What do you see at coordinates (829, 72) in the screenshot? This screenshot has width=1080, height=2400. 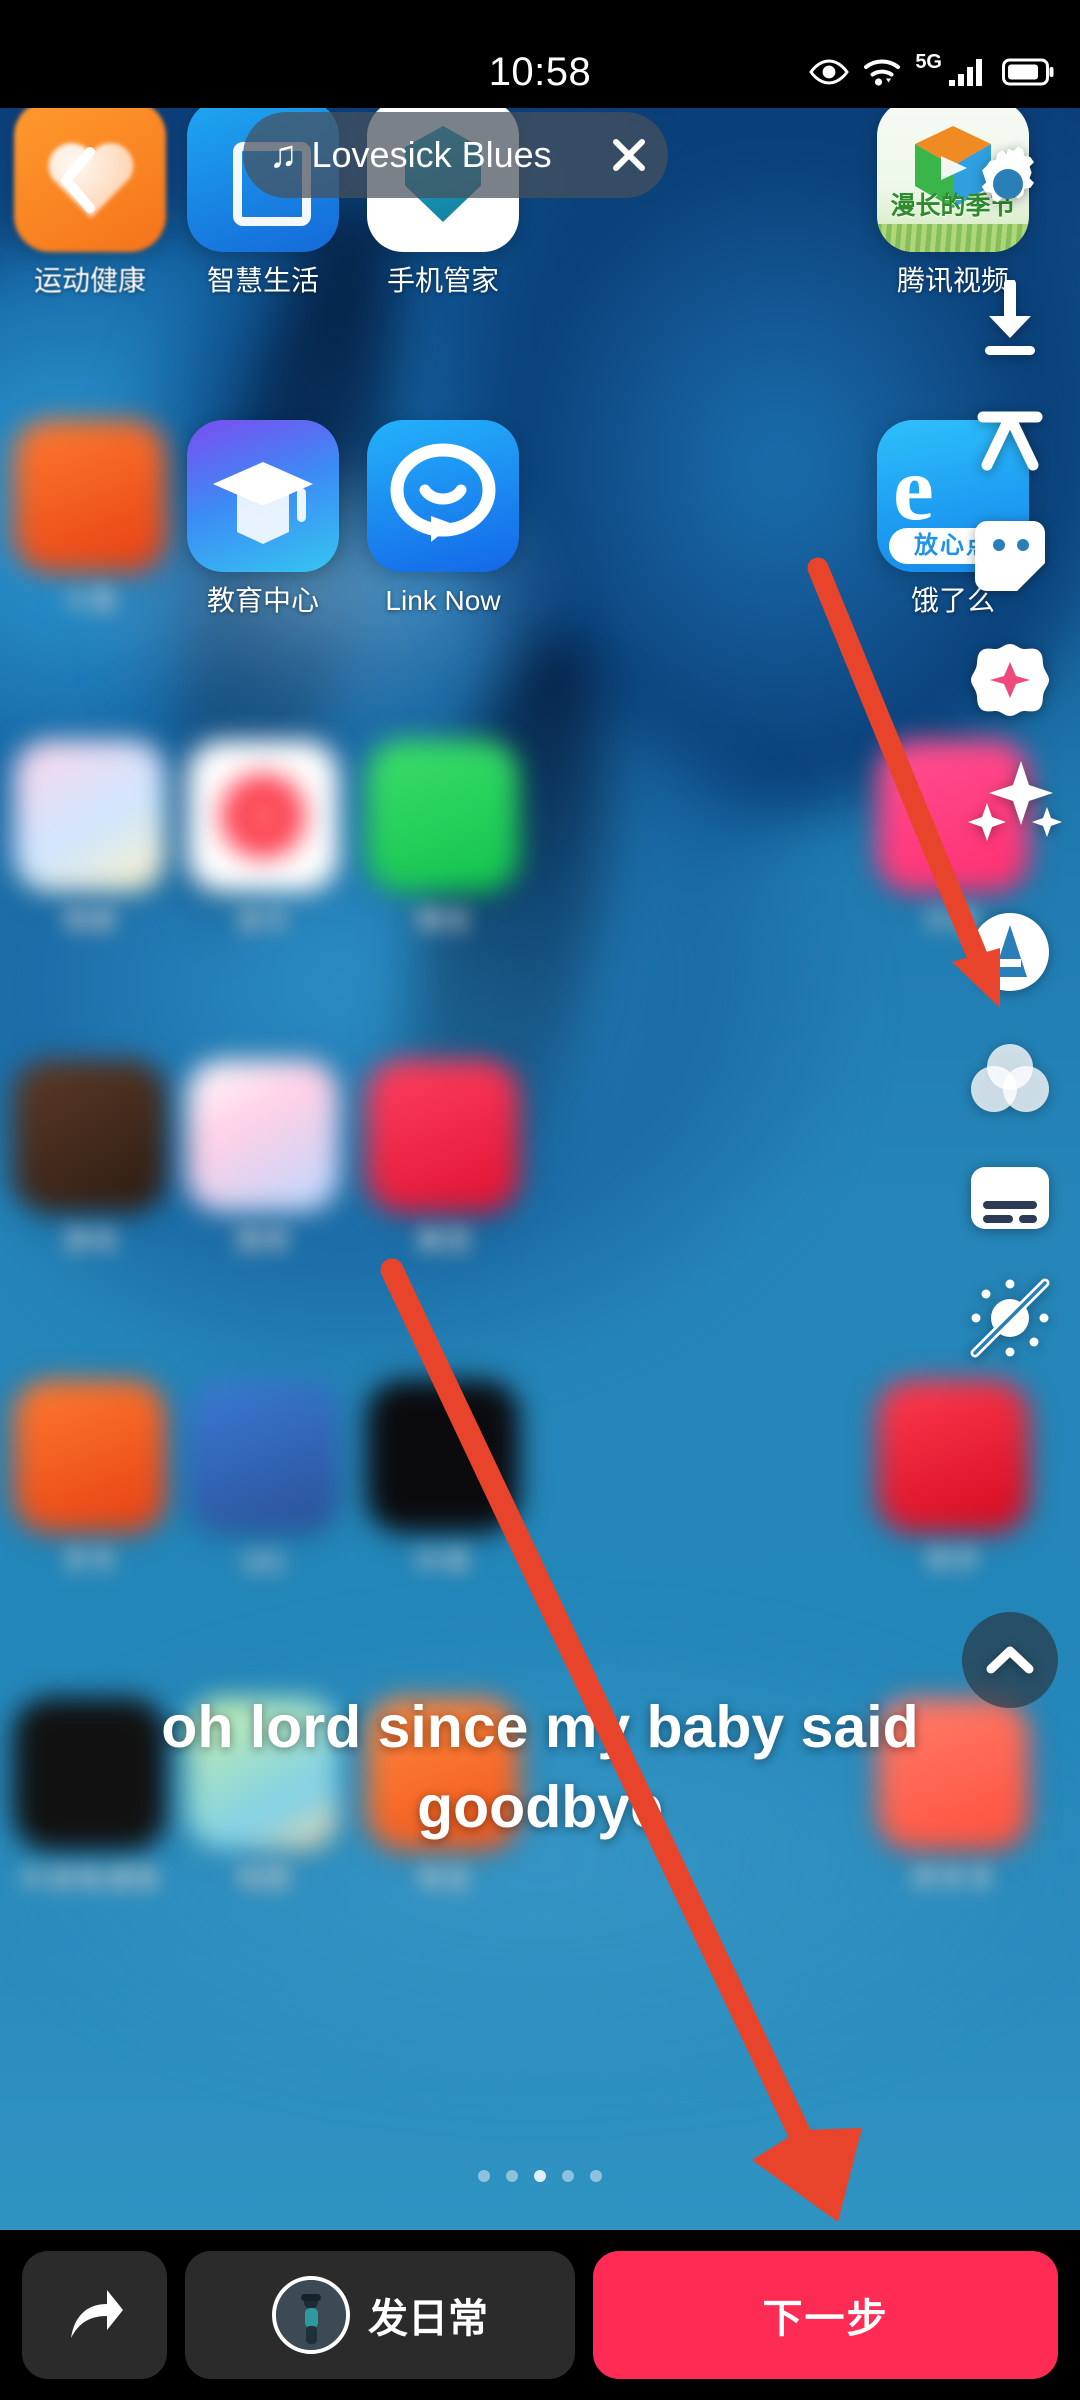 I see `eye-care-icon` at bounding box center [829, 72].